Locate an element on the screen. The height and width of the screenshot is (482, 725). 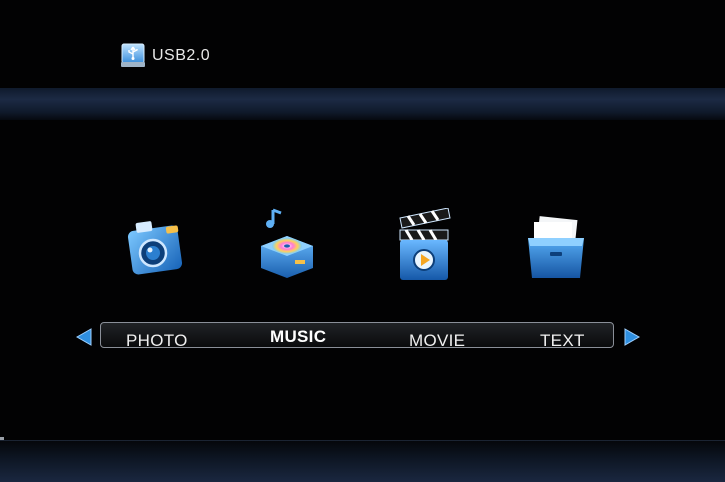
device-label: USB2.0 is located at coordinates (181, 55).